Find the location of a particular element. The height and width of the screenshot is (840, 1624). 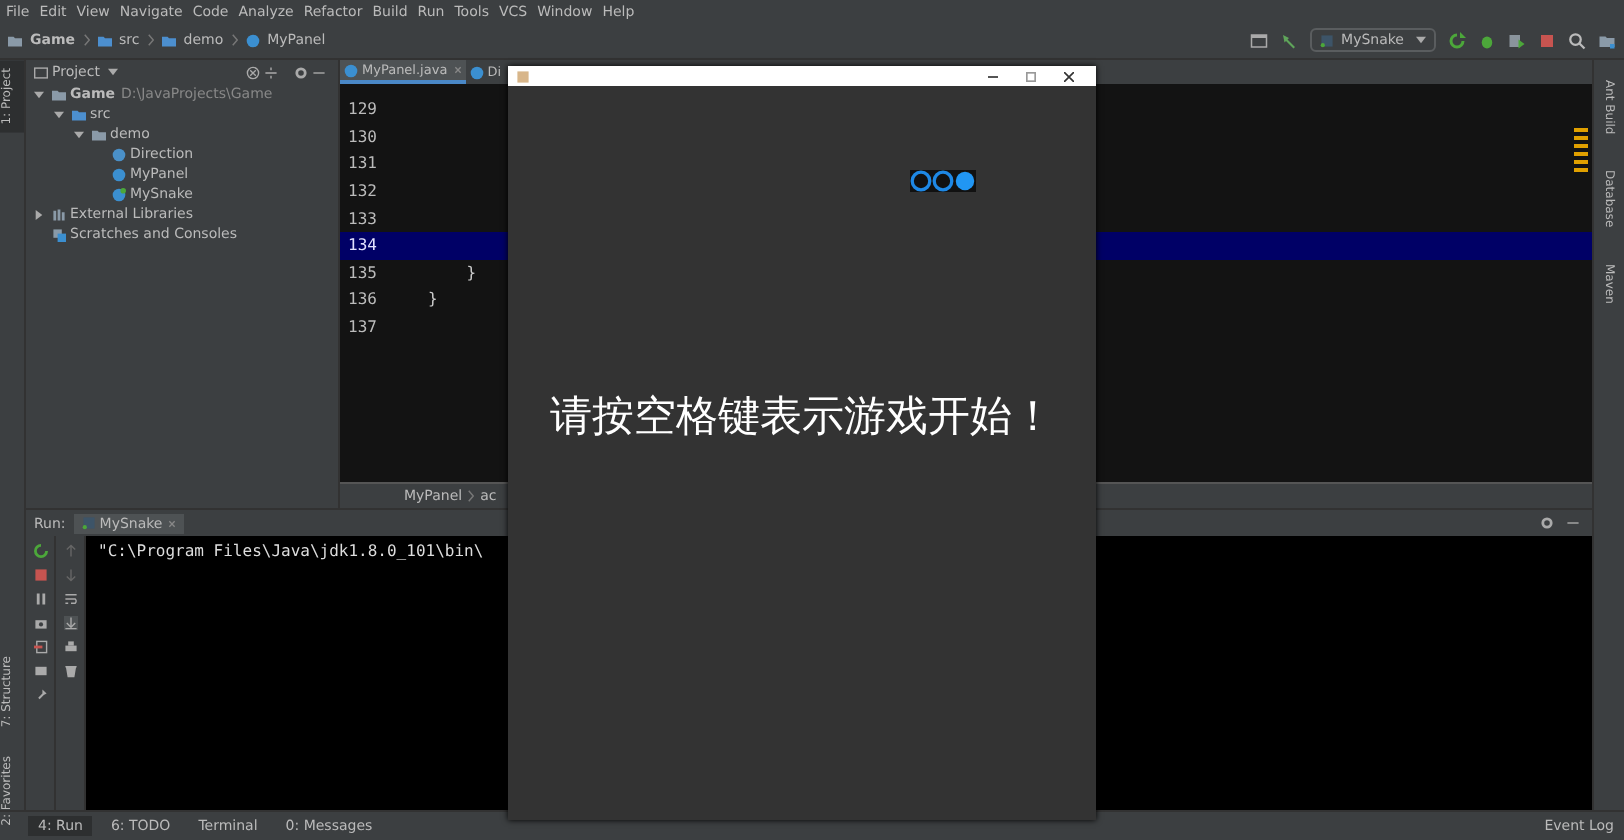

console-line: "C:\Program Files\Java\jdk1.8.0_101\bin\ is located at coordinates (292, 551).